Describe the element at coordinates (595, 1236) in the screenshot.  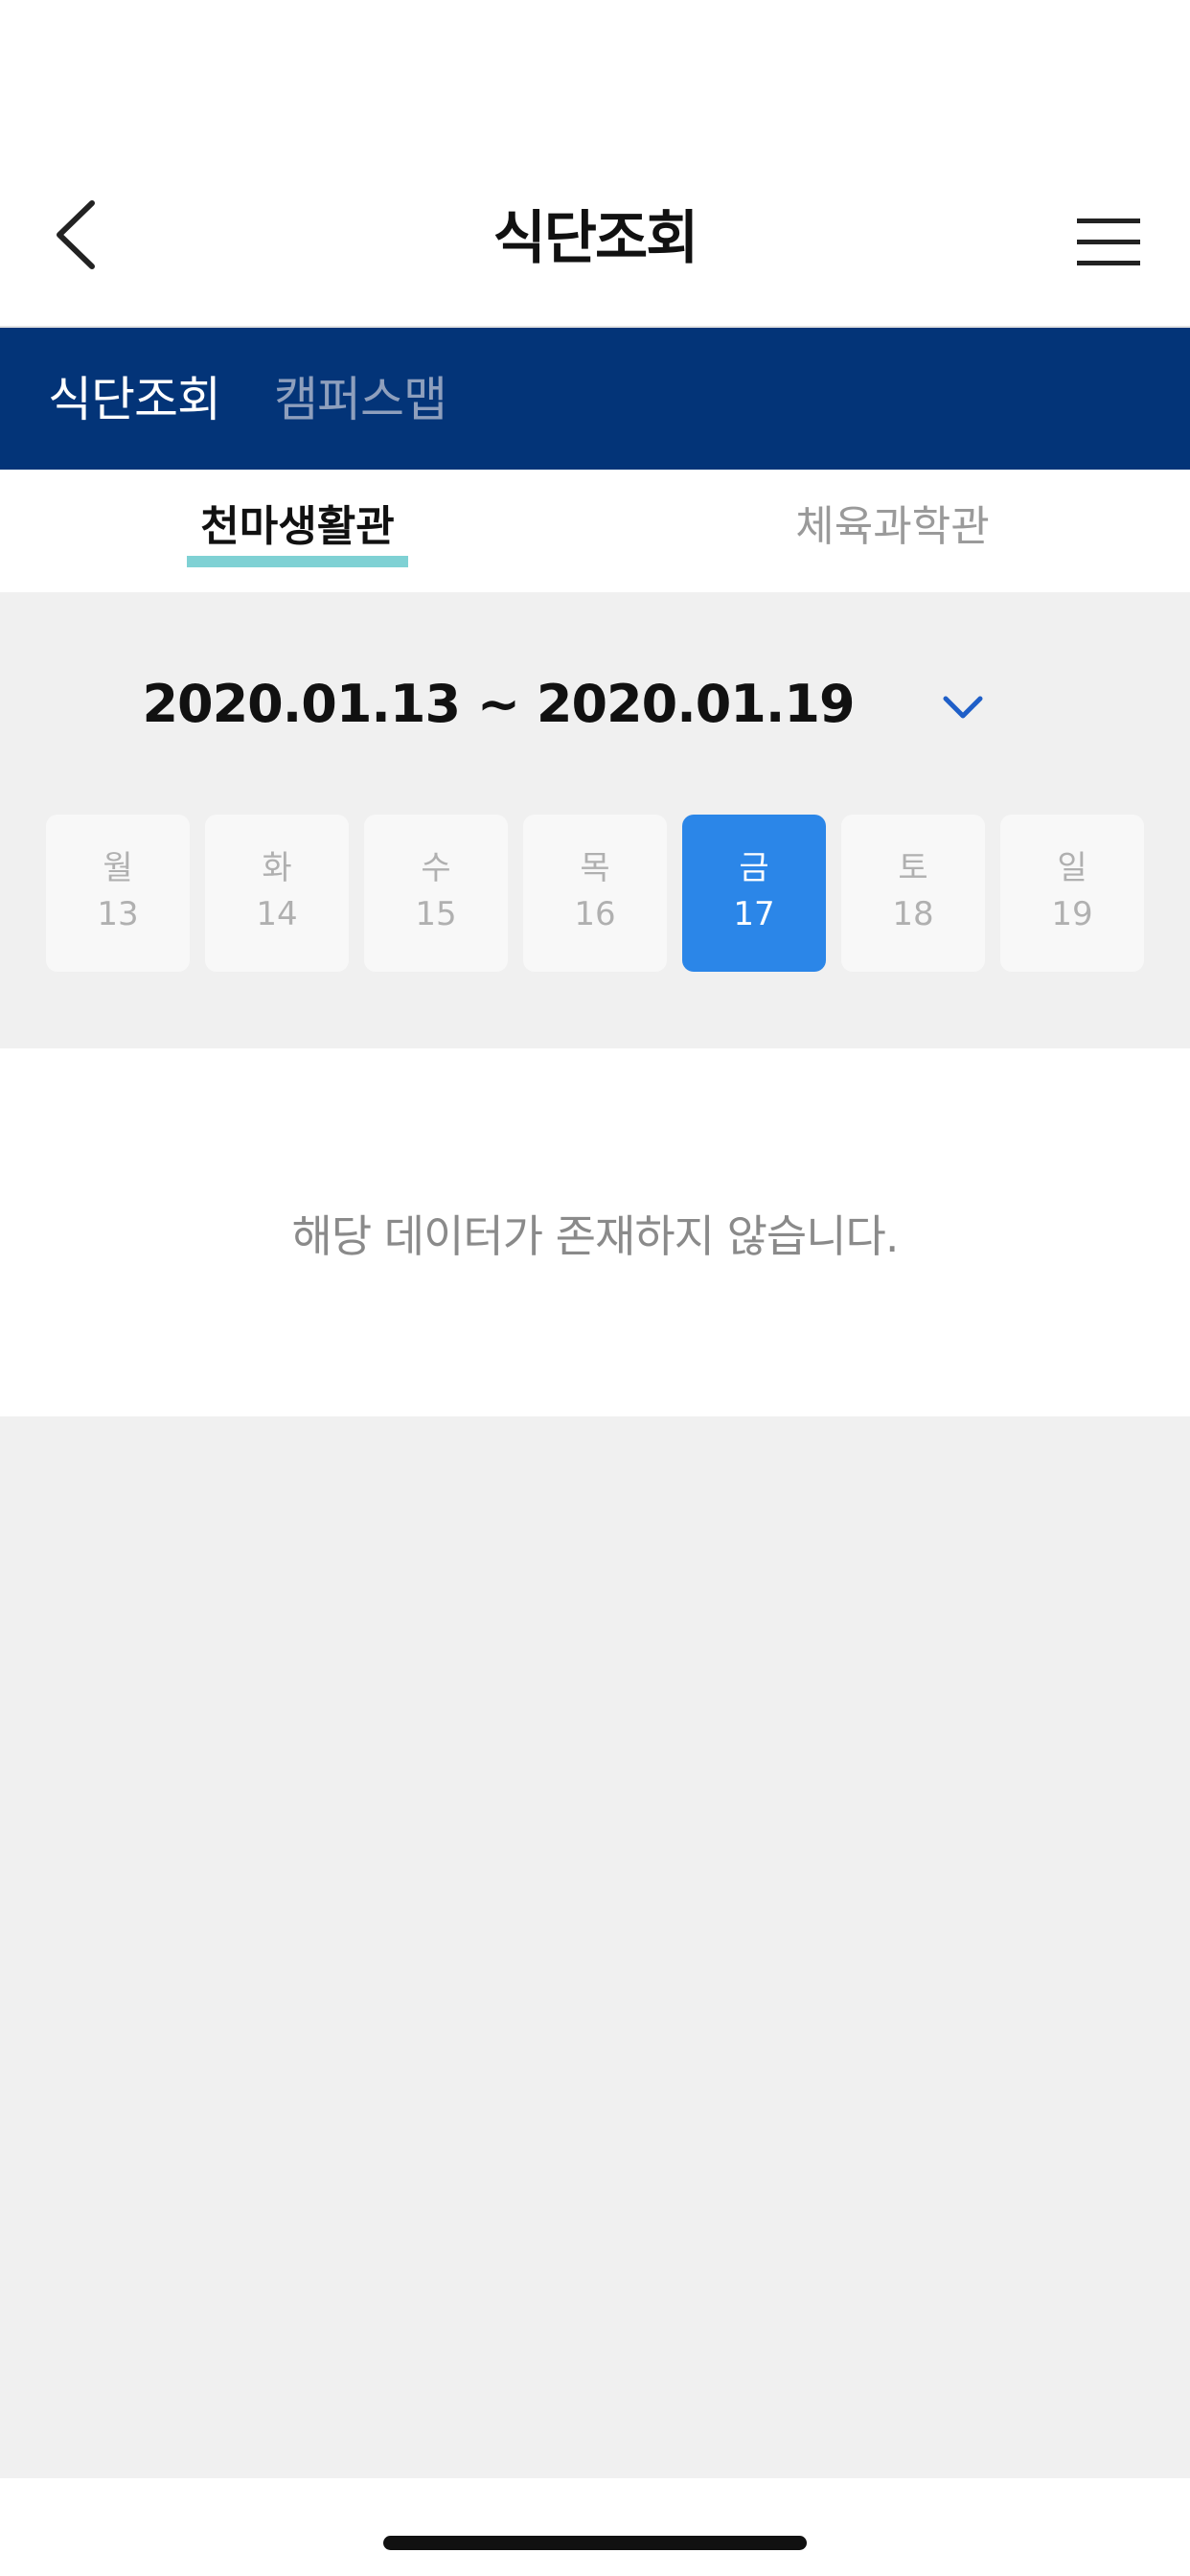
I see `empty-state-message: 해당 데이터가 존재하지 않습니다.` at that location.